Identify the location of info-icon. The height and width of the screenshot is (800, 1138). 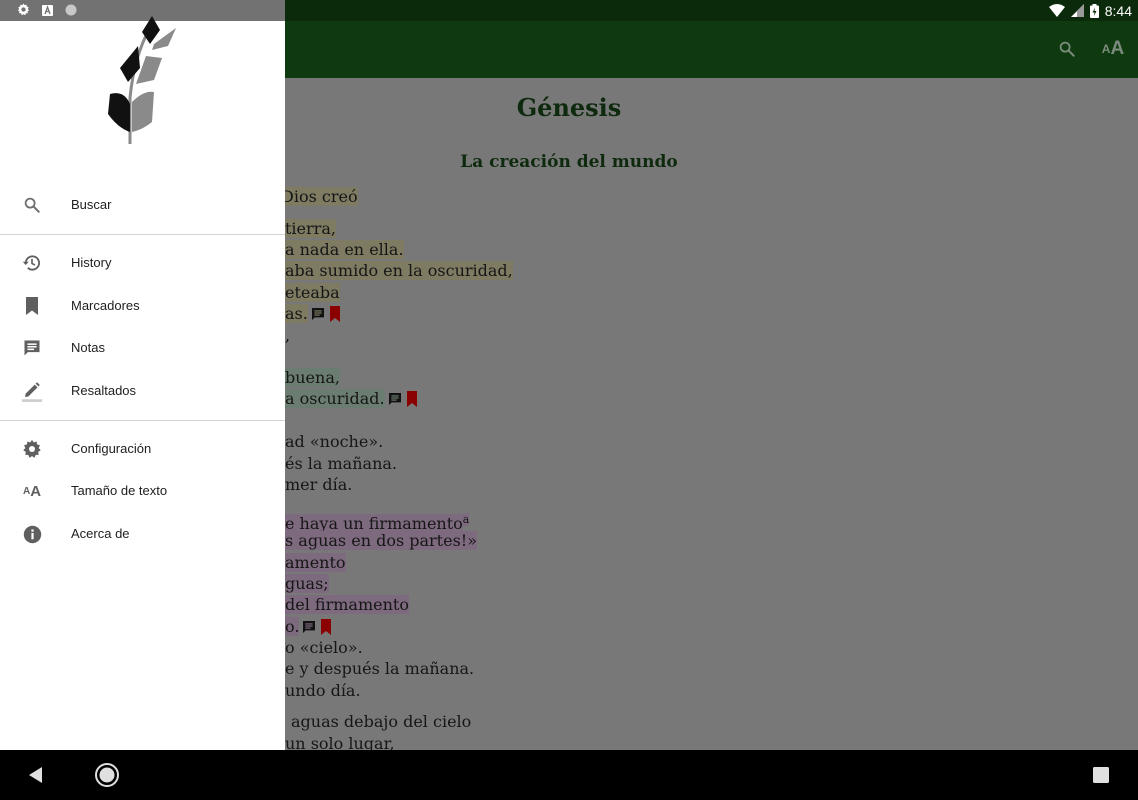
(32, 534).